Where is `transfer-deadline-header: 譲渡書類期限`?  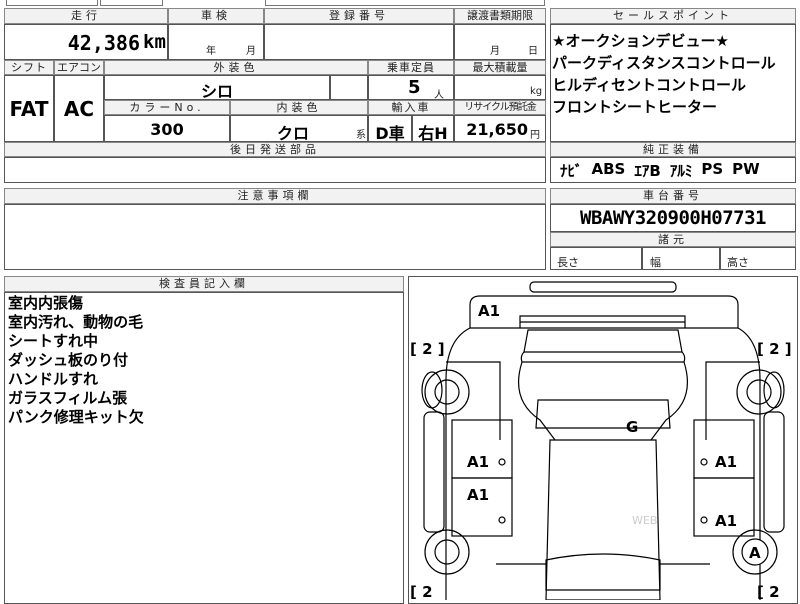
transfer-deadline-header: 譲渡書類期限 is located at coordinates (500, 16).